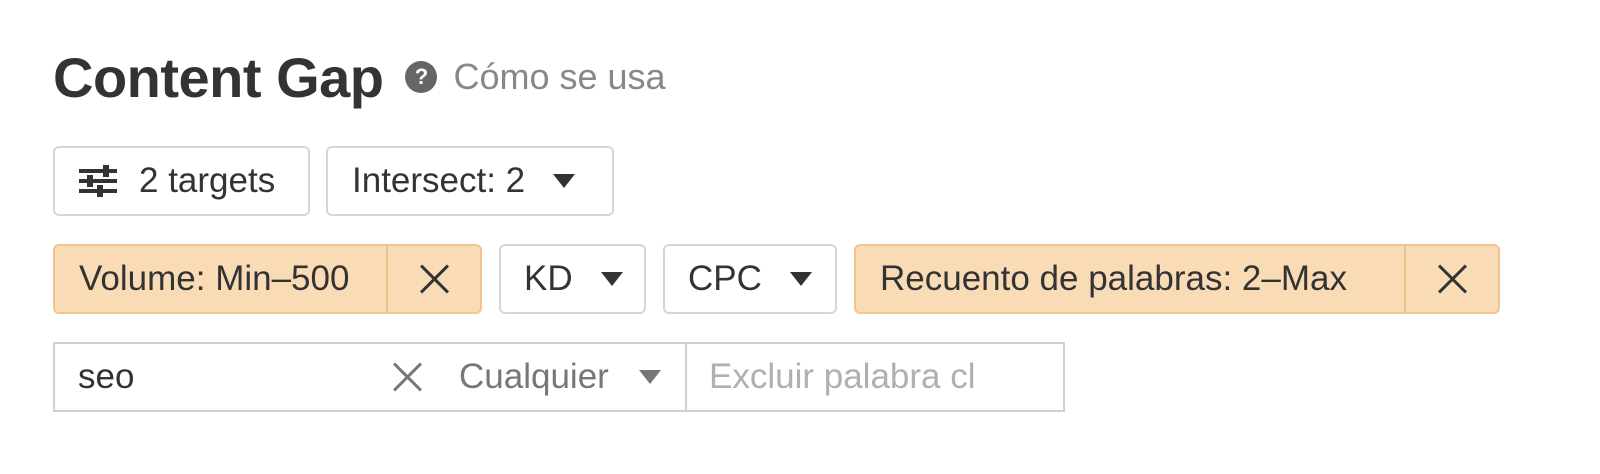 The width and height of the screenshot is (1600, 474). Describe the element at coordinates (534, 376) in the screenshot. I see `match-mode-label: Cualquier` at that location.